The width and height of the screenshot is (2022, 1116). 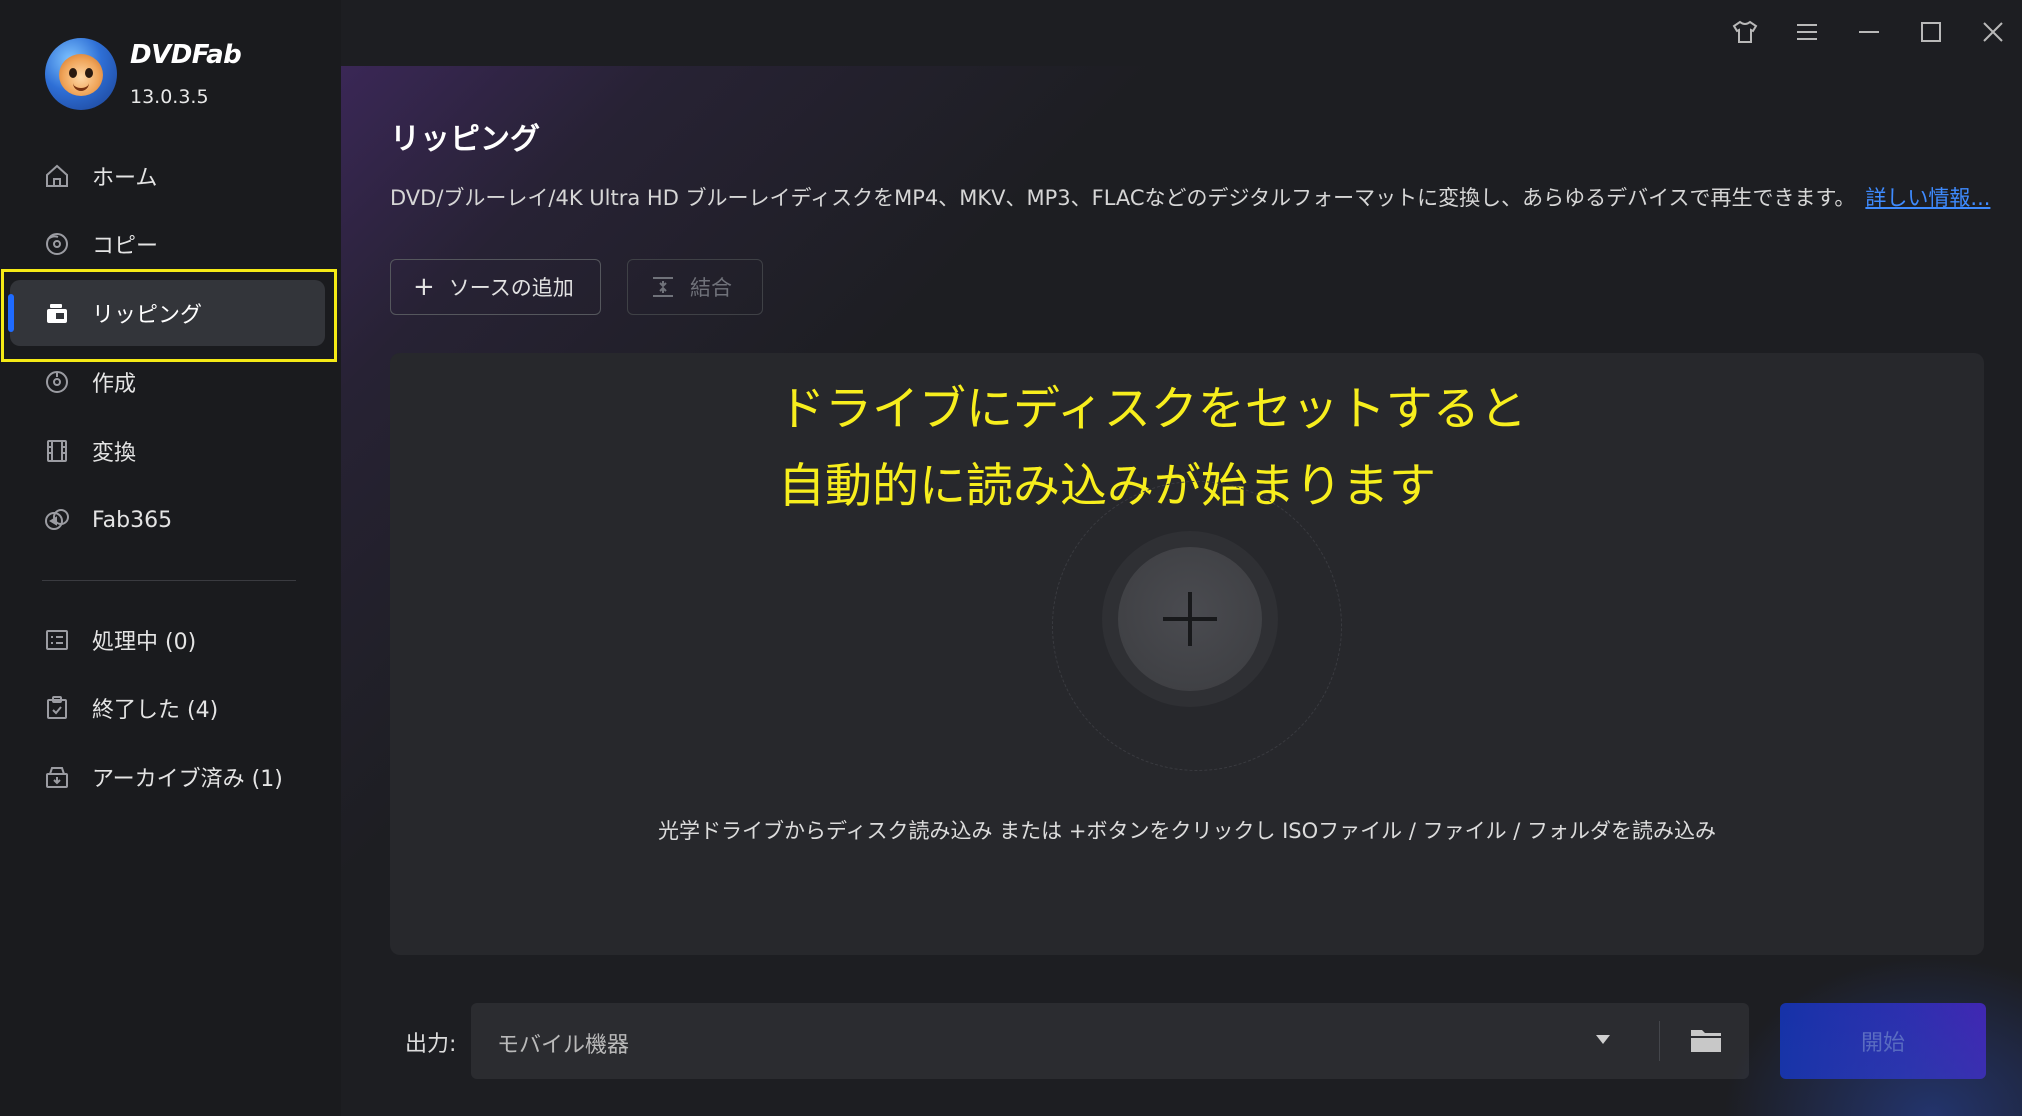 What do you see at coordinates (1931, 32) in the screenshot?
I see `maximize-icon` at bounding box center [1931, 32].